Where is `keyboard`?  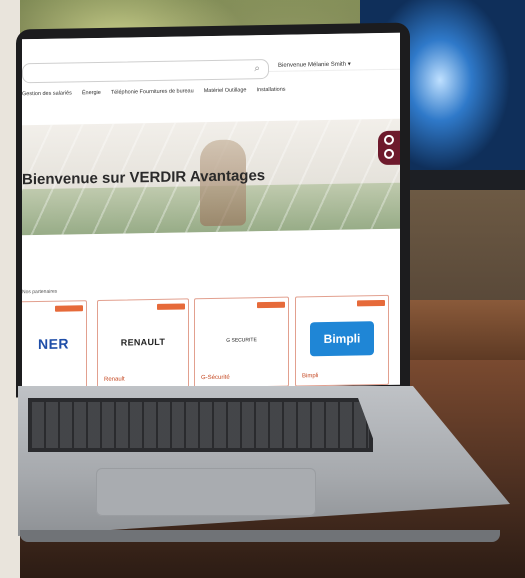
keyboard is located at coordinates (200, 425).